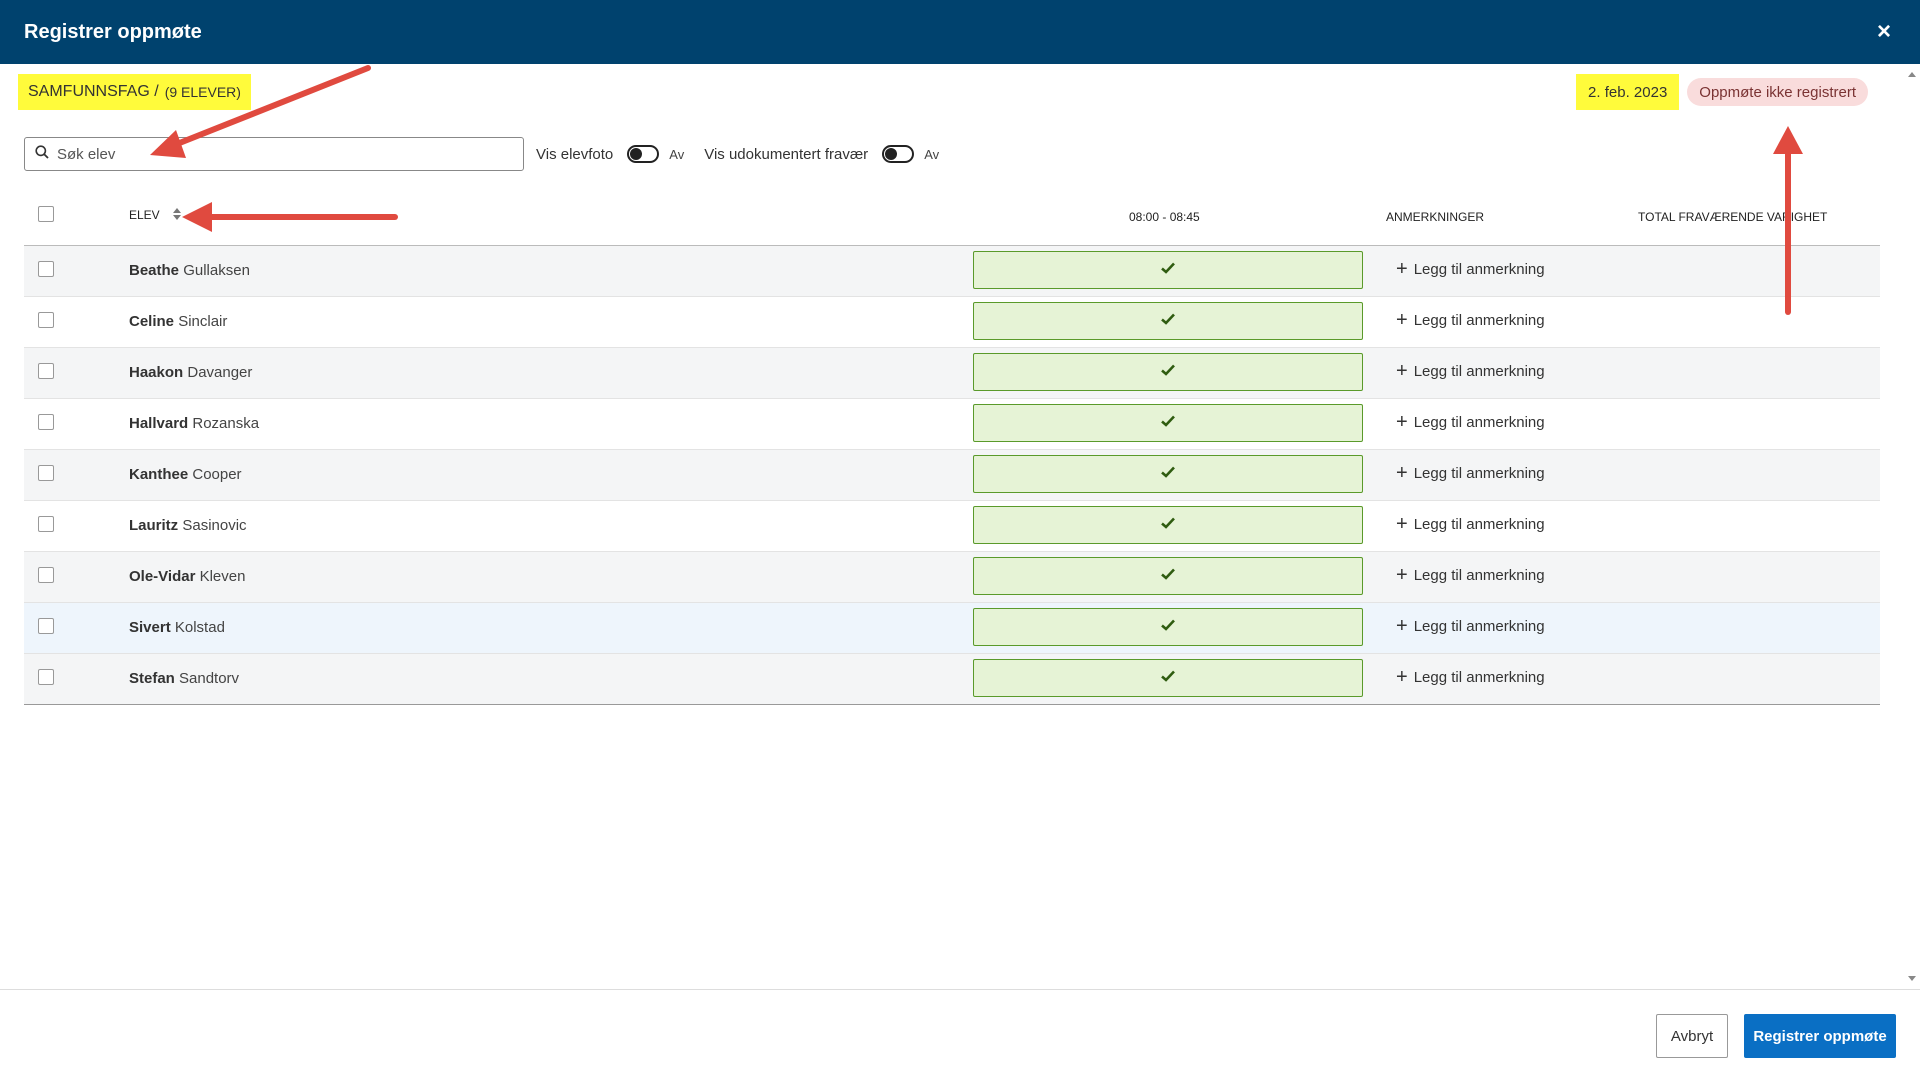  What do you see at coordinates (1628, 92) in the screenshot?
I see `lesson-date: 2. feb. 2023` at bounding box center [1628, 92].